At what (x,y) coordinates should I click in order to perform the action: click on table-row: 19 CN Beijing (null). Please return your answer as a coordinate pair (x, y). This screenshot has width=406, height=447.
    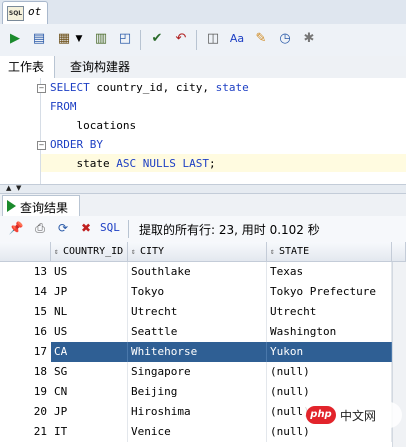
    Looking at the image, I should click on (196, 392).